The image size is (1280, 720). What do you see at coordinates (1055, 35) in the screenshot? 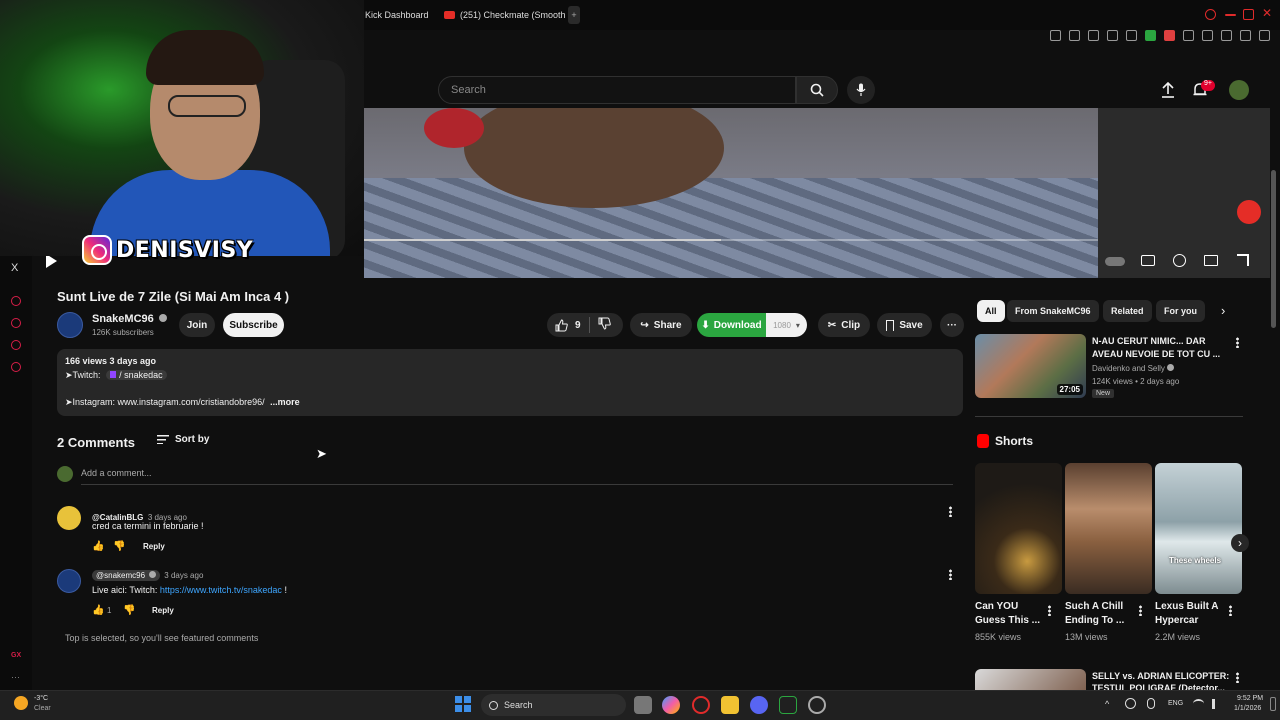
I see `bookmark-icon` at bounding box center [1055, 35].